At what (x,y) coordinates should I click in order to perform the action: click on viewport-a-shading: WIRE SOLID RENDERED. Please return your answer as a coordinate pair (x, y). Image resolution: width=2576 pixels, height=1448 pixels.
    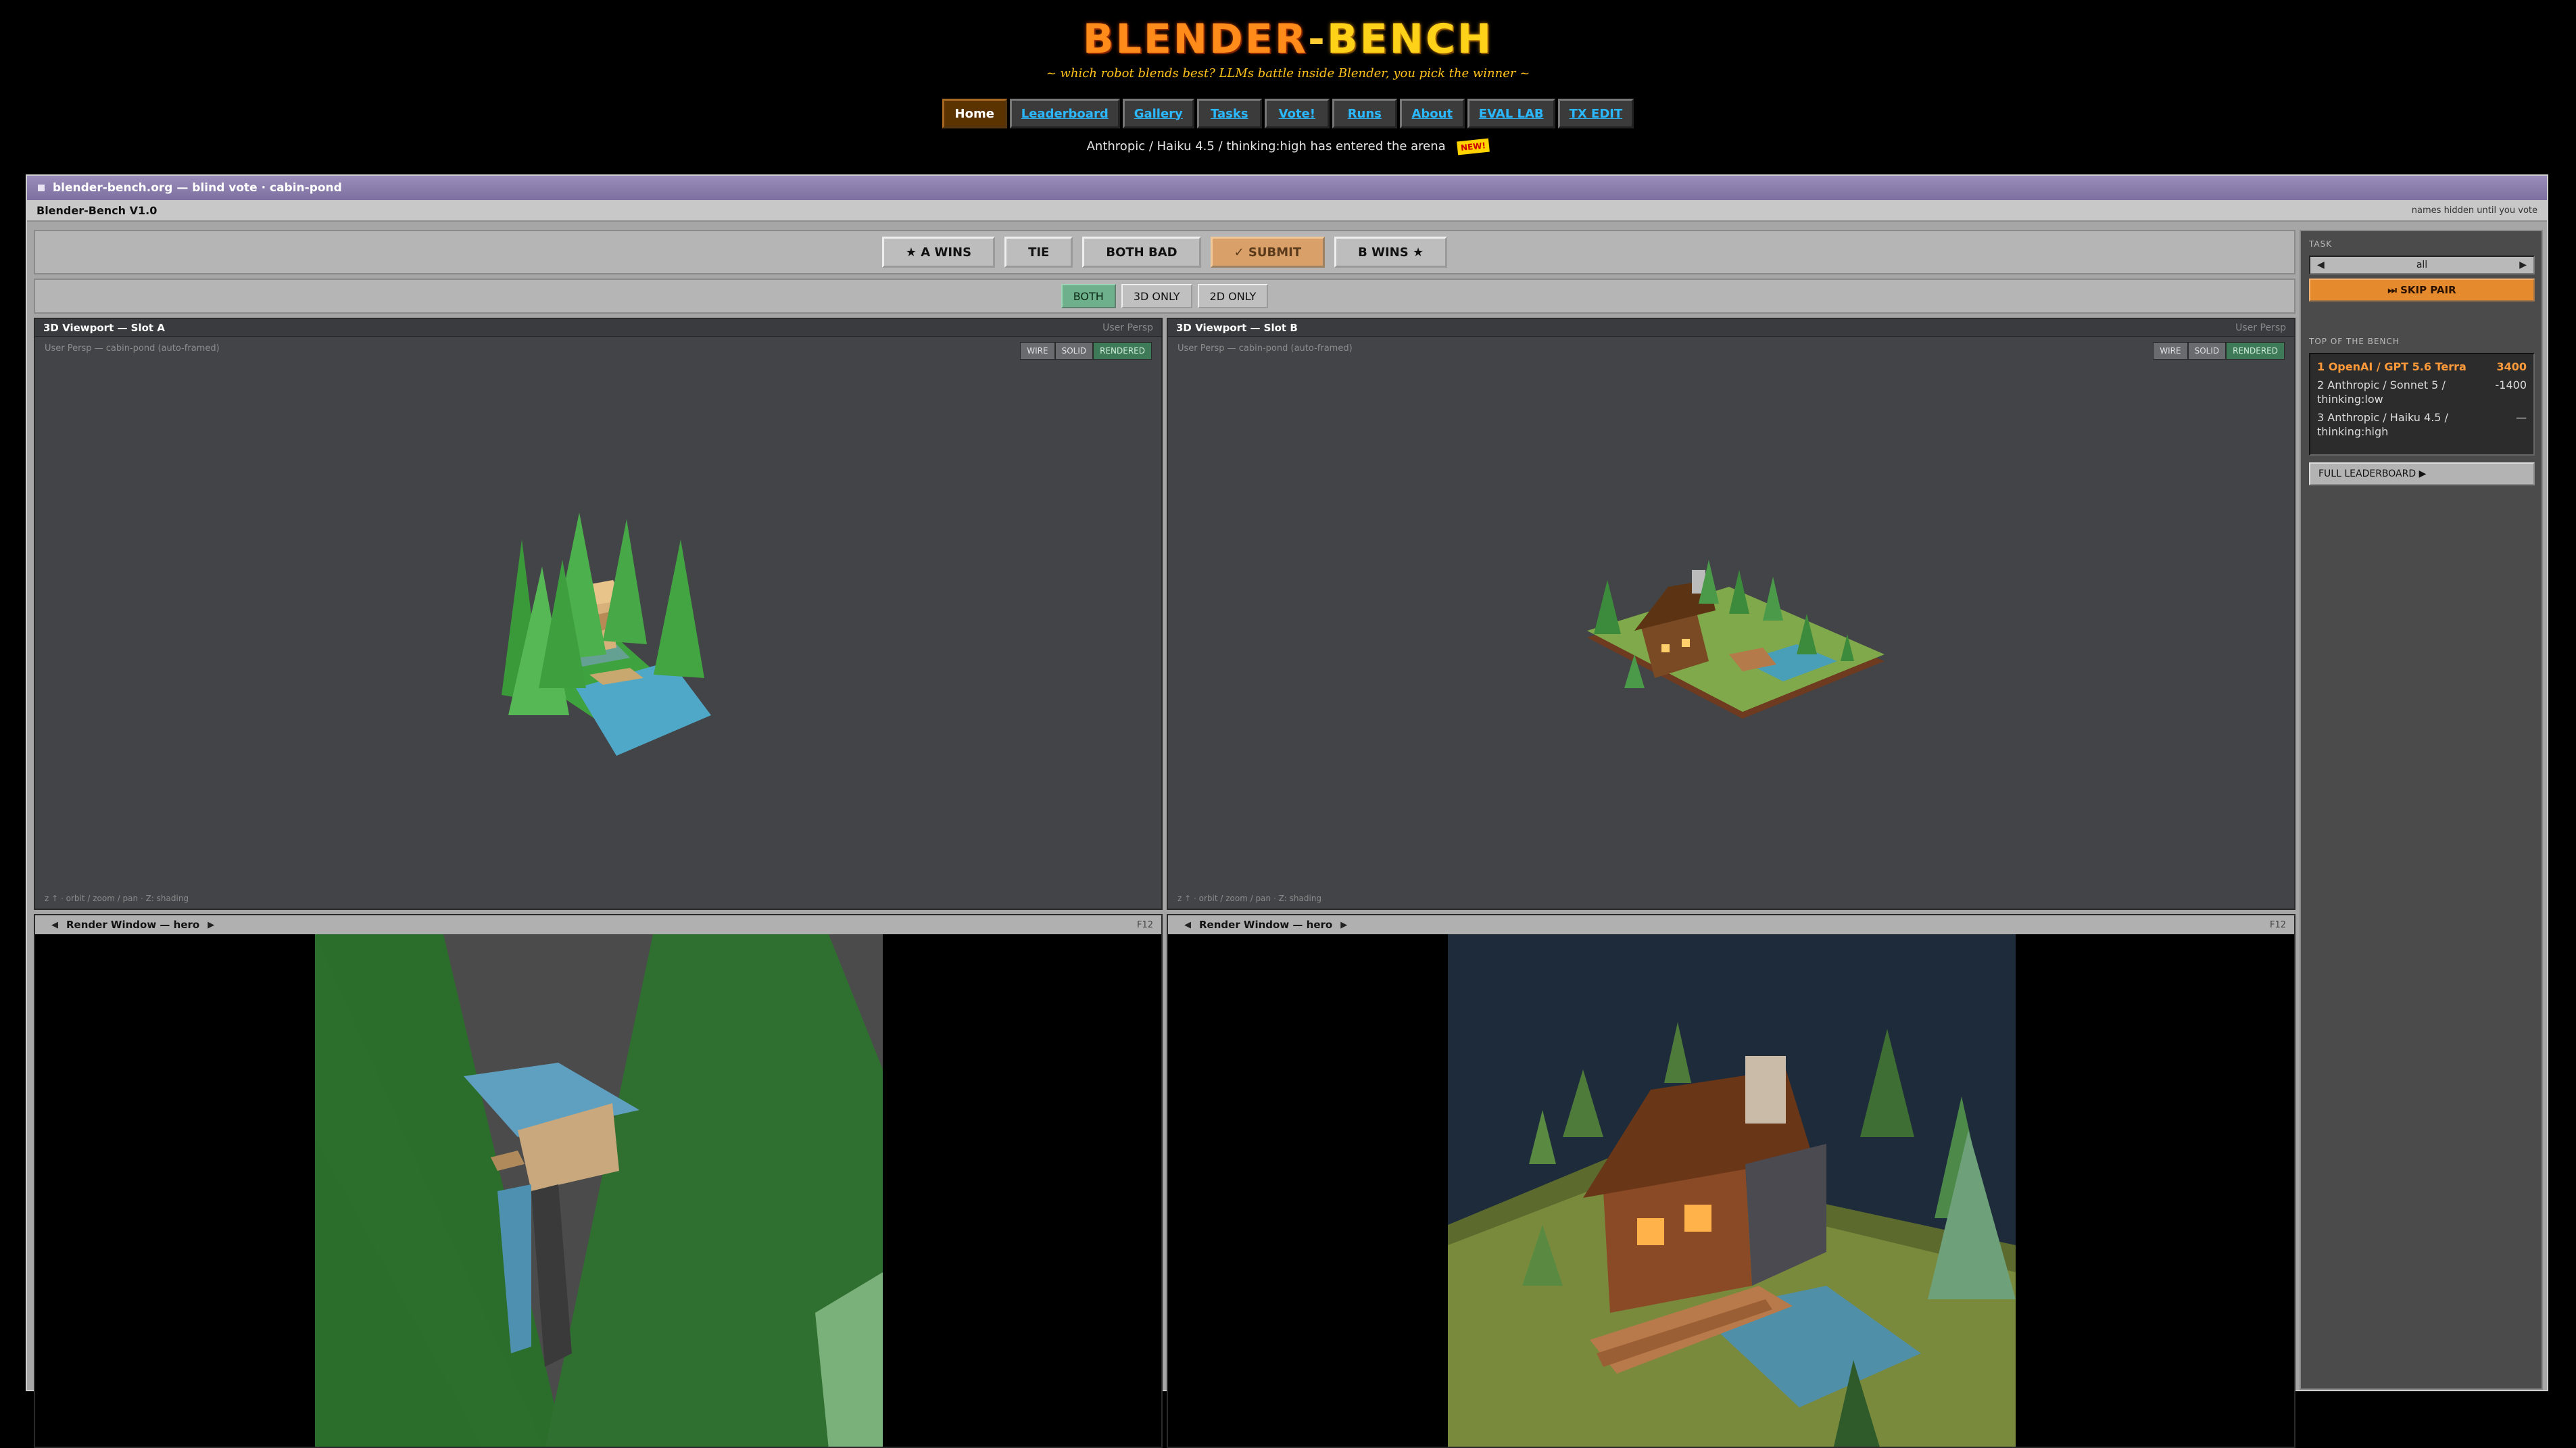
    Looking at the image, I should click on (1086, 351).